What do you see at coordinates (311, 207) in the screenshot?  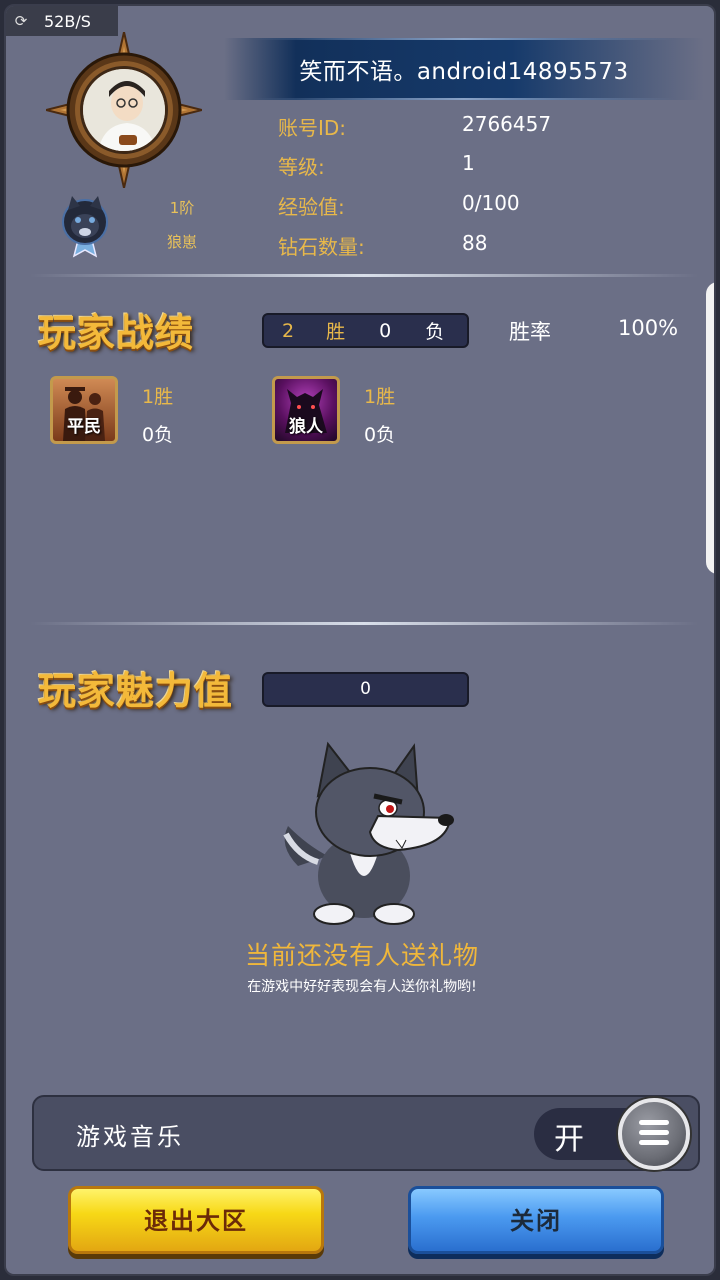 I see `info-label: 经验值:` at bounding box center [311, 207].